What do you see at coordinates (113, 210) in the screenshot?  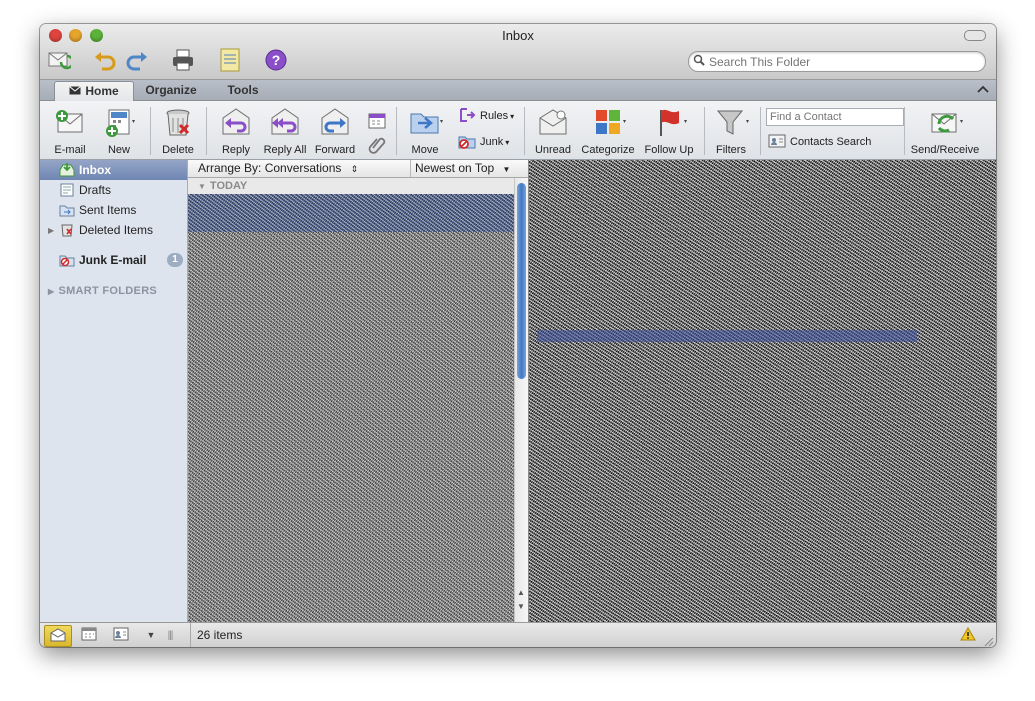 I see `folder-sent-items: Sent Items` at bounding box center [113, 210].